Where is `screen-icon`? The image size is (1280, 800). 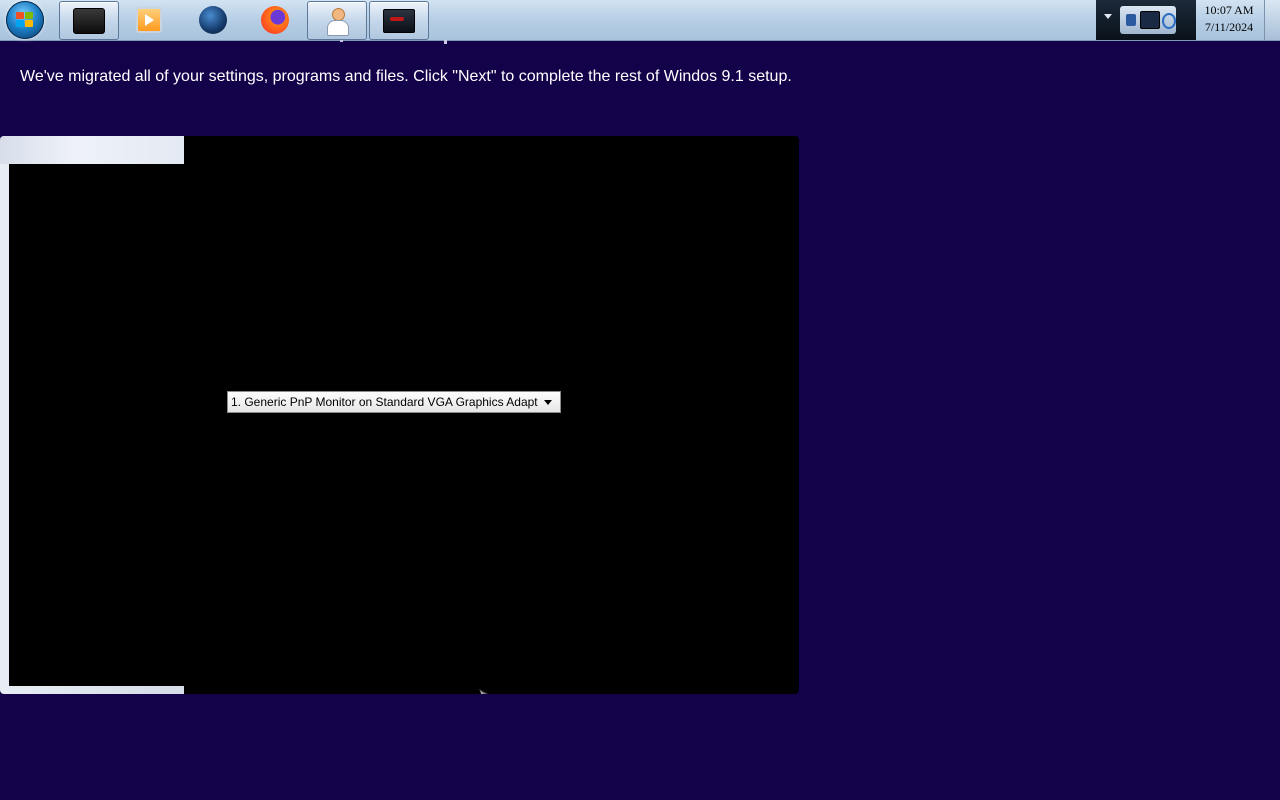 screen-icon is located at coordinates (399, 20).